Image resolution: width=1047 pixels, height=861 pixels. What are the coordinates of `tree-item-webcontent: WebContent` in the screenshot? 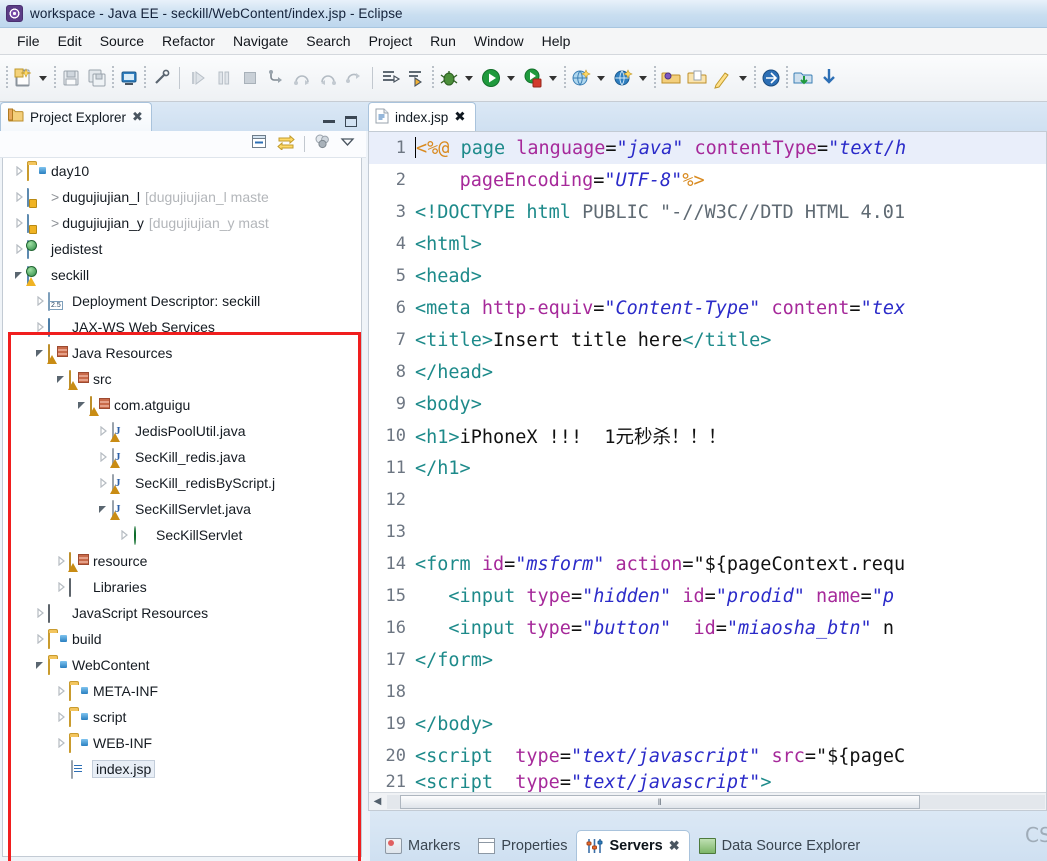 It's located at (182, 665).